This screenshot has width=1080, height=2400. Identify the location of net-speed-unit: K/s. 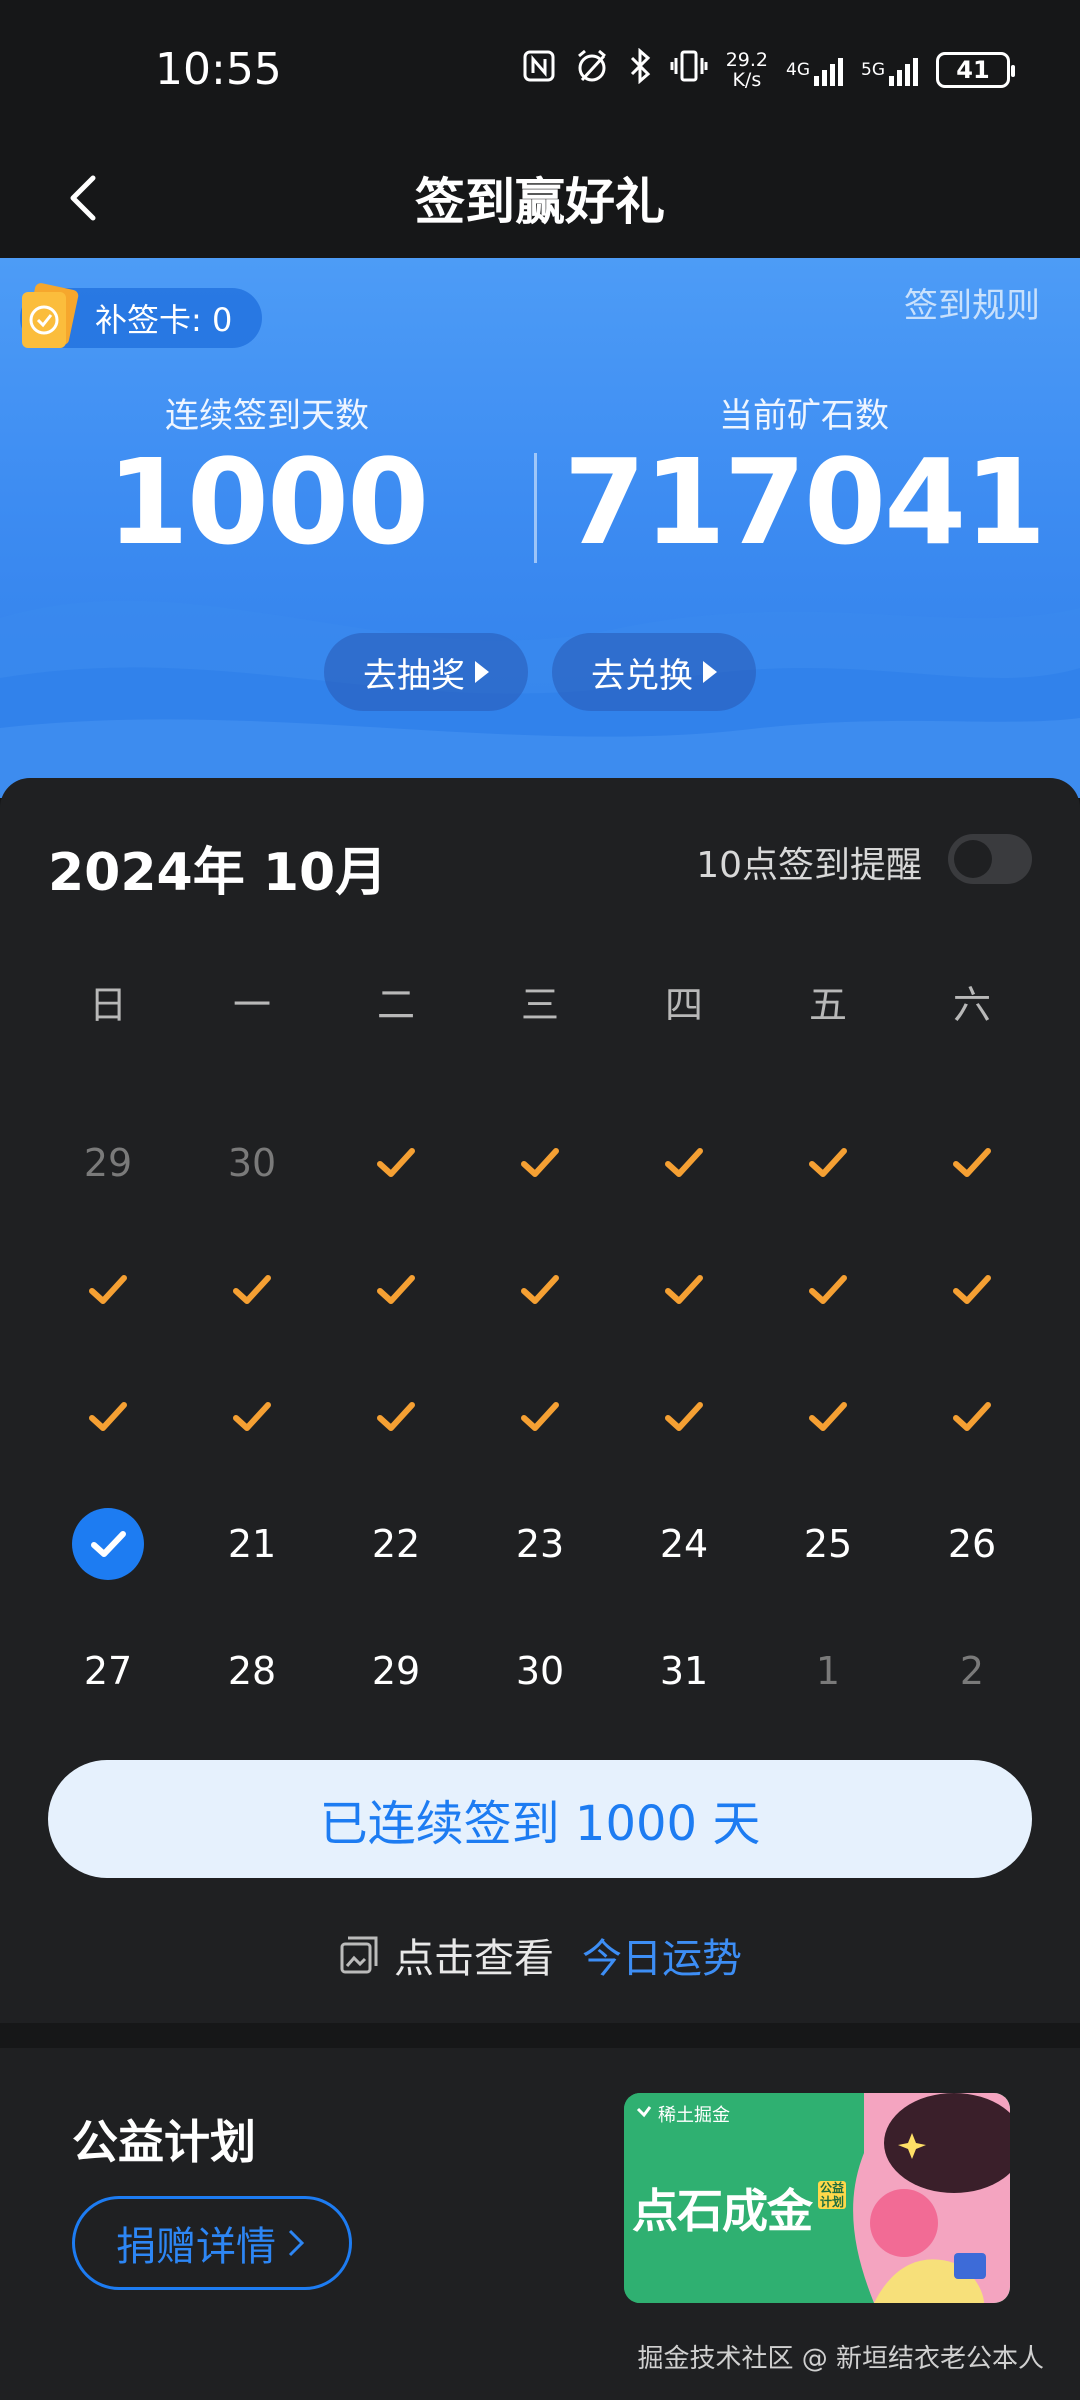
(747, 80).